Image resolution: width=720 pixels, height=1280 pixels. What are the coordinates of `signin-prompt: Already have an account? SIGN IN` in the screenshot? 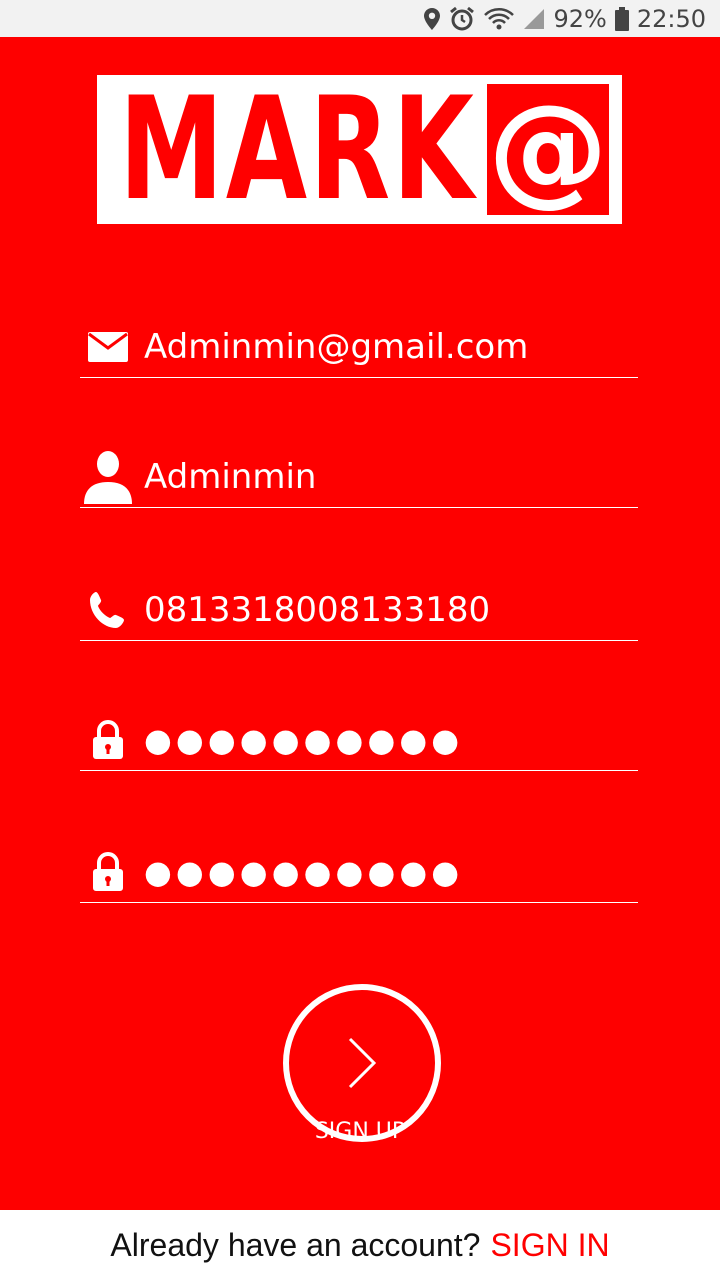 It's located at (360, 1245).